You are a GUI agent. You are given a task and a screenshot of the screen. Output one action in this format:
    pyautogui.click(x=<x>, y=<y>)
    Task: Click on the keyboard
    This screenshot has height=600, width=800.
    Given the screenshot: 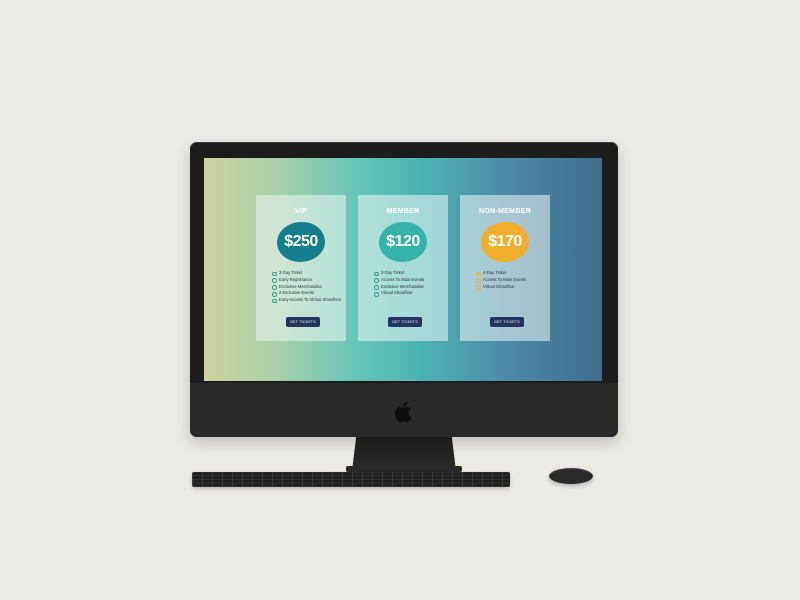 What is the action you would take?
    pyautogui.click(x=351, y=479)
    